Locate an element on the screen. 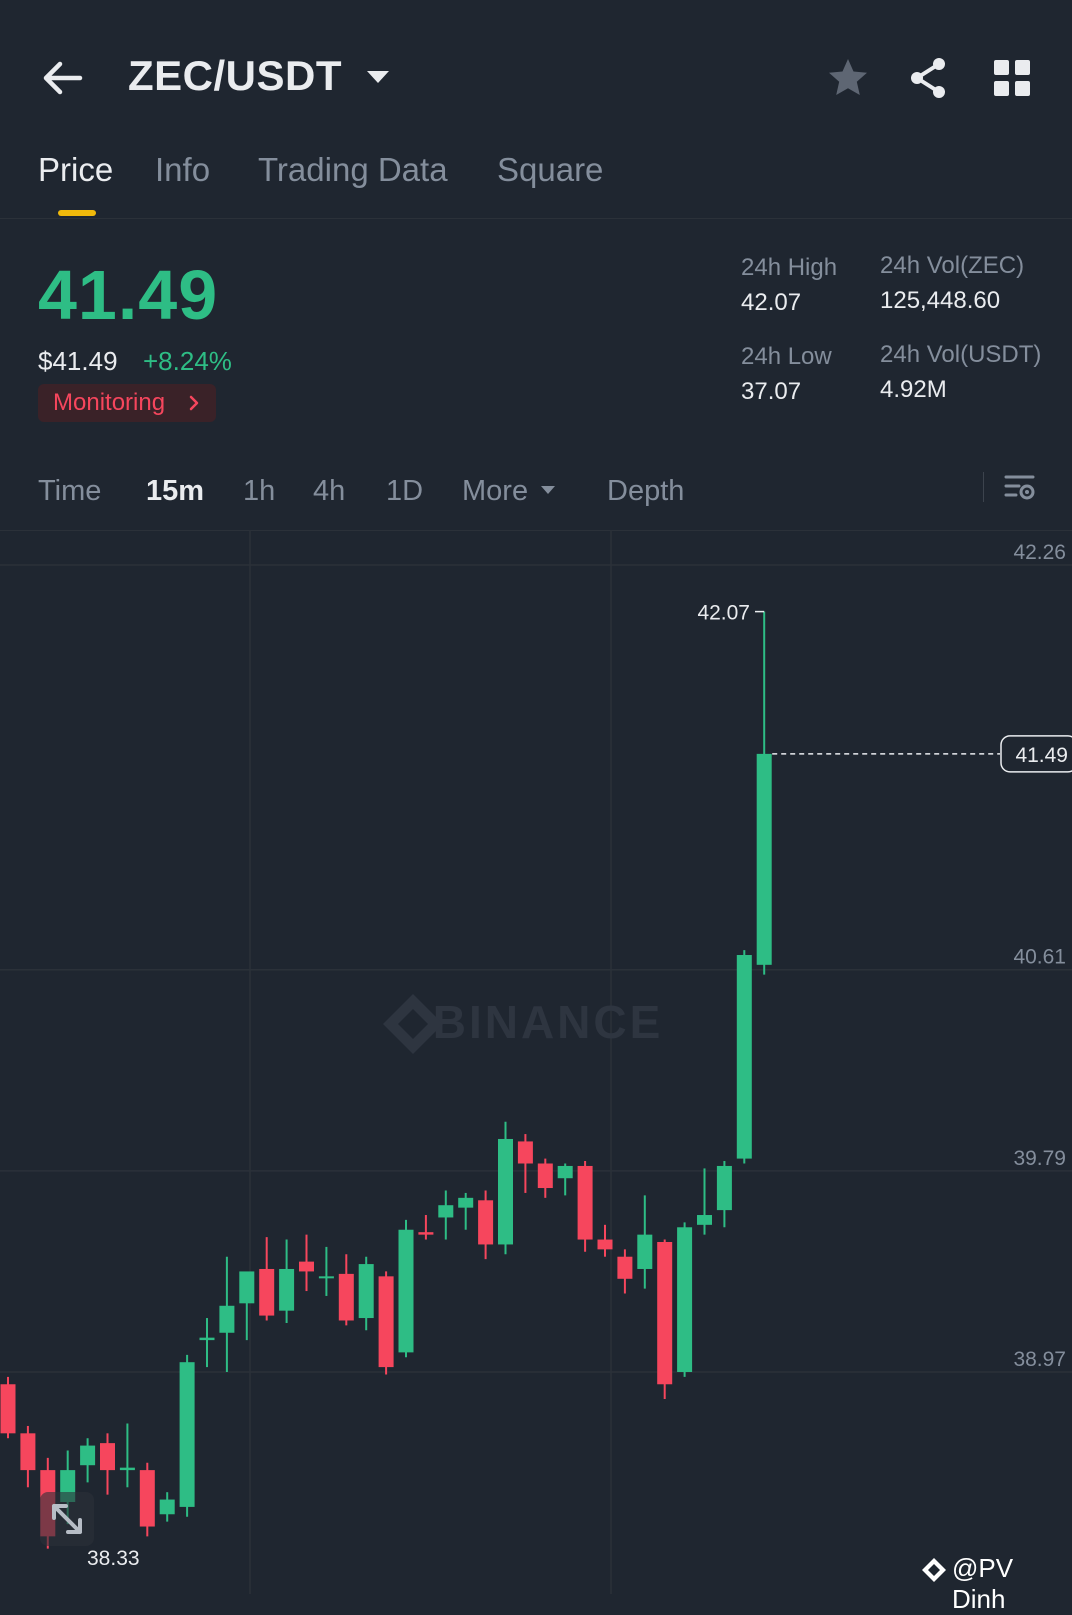 The image size is (1072, 1615). star-icon is located at coordinates (848, 78).